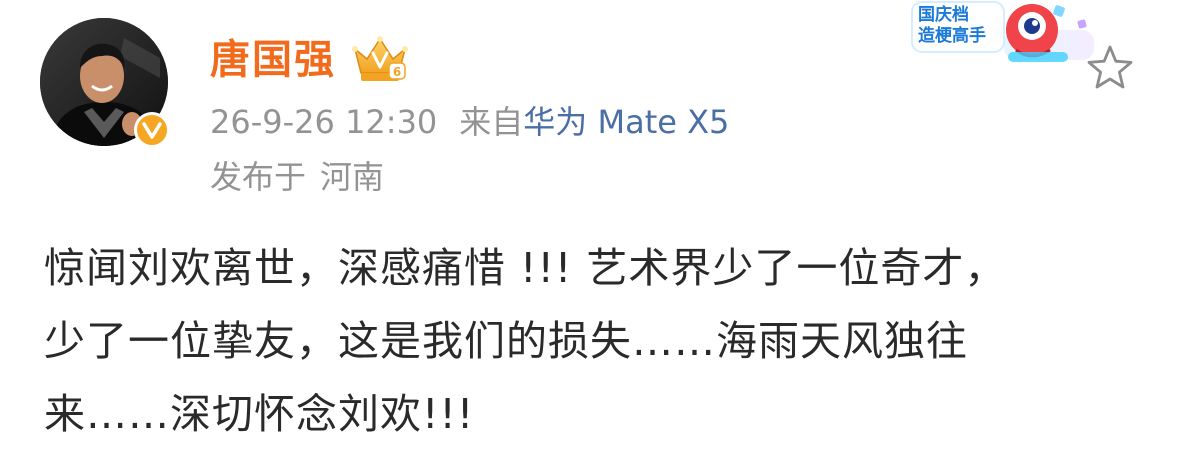 This screenshot has width=1179, height=458. I want to click on author-name: 唐国强, so click(273, 60).